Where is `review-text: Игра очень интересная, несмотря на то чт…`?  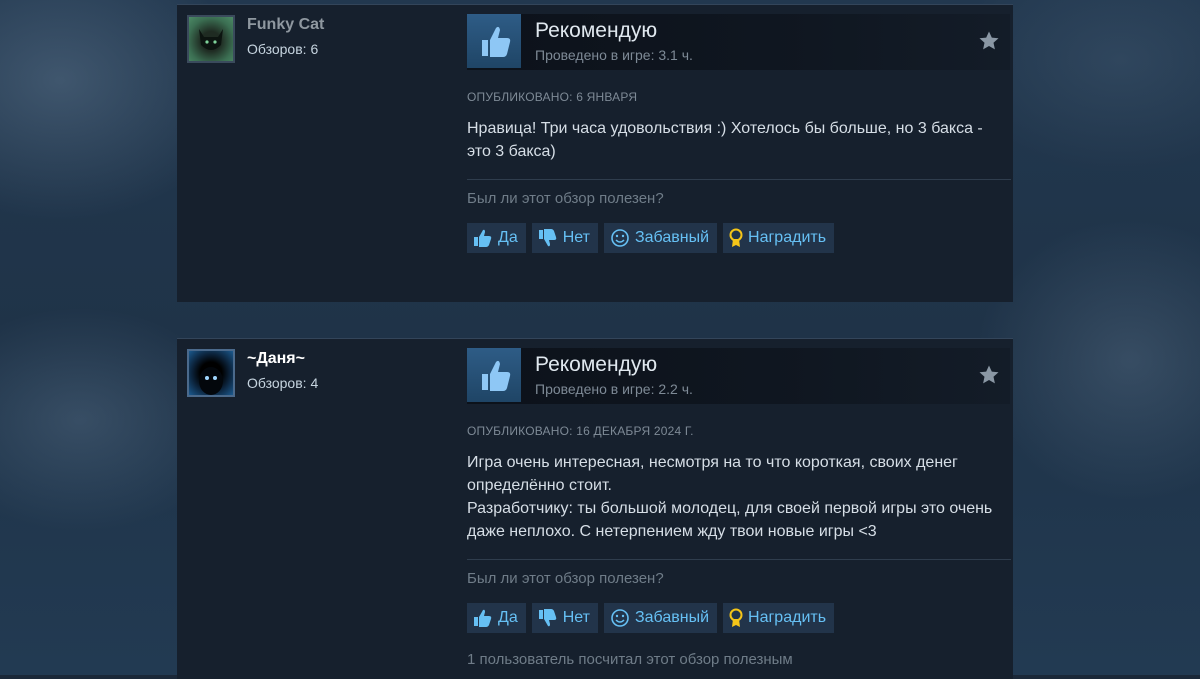
review-text: Игра очень интересная, несмотря на то чт… is located at coordinates (737, 497).